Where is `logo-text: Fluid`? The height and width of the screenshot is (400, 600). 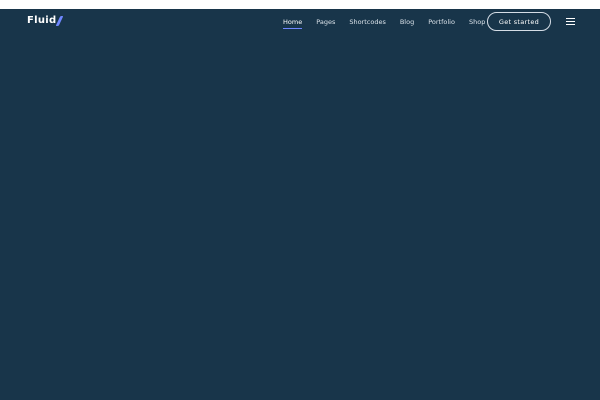
logo-text: Fluid is located at coordinates (42, 20).